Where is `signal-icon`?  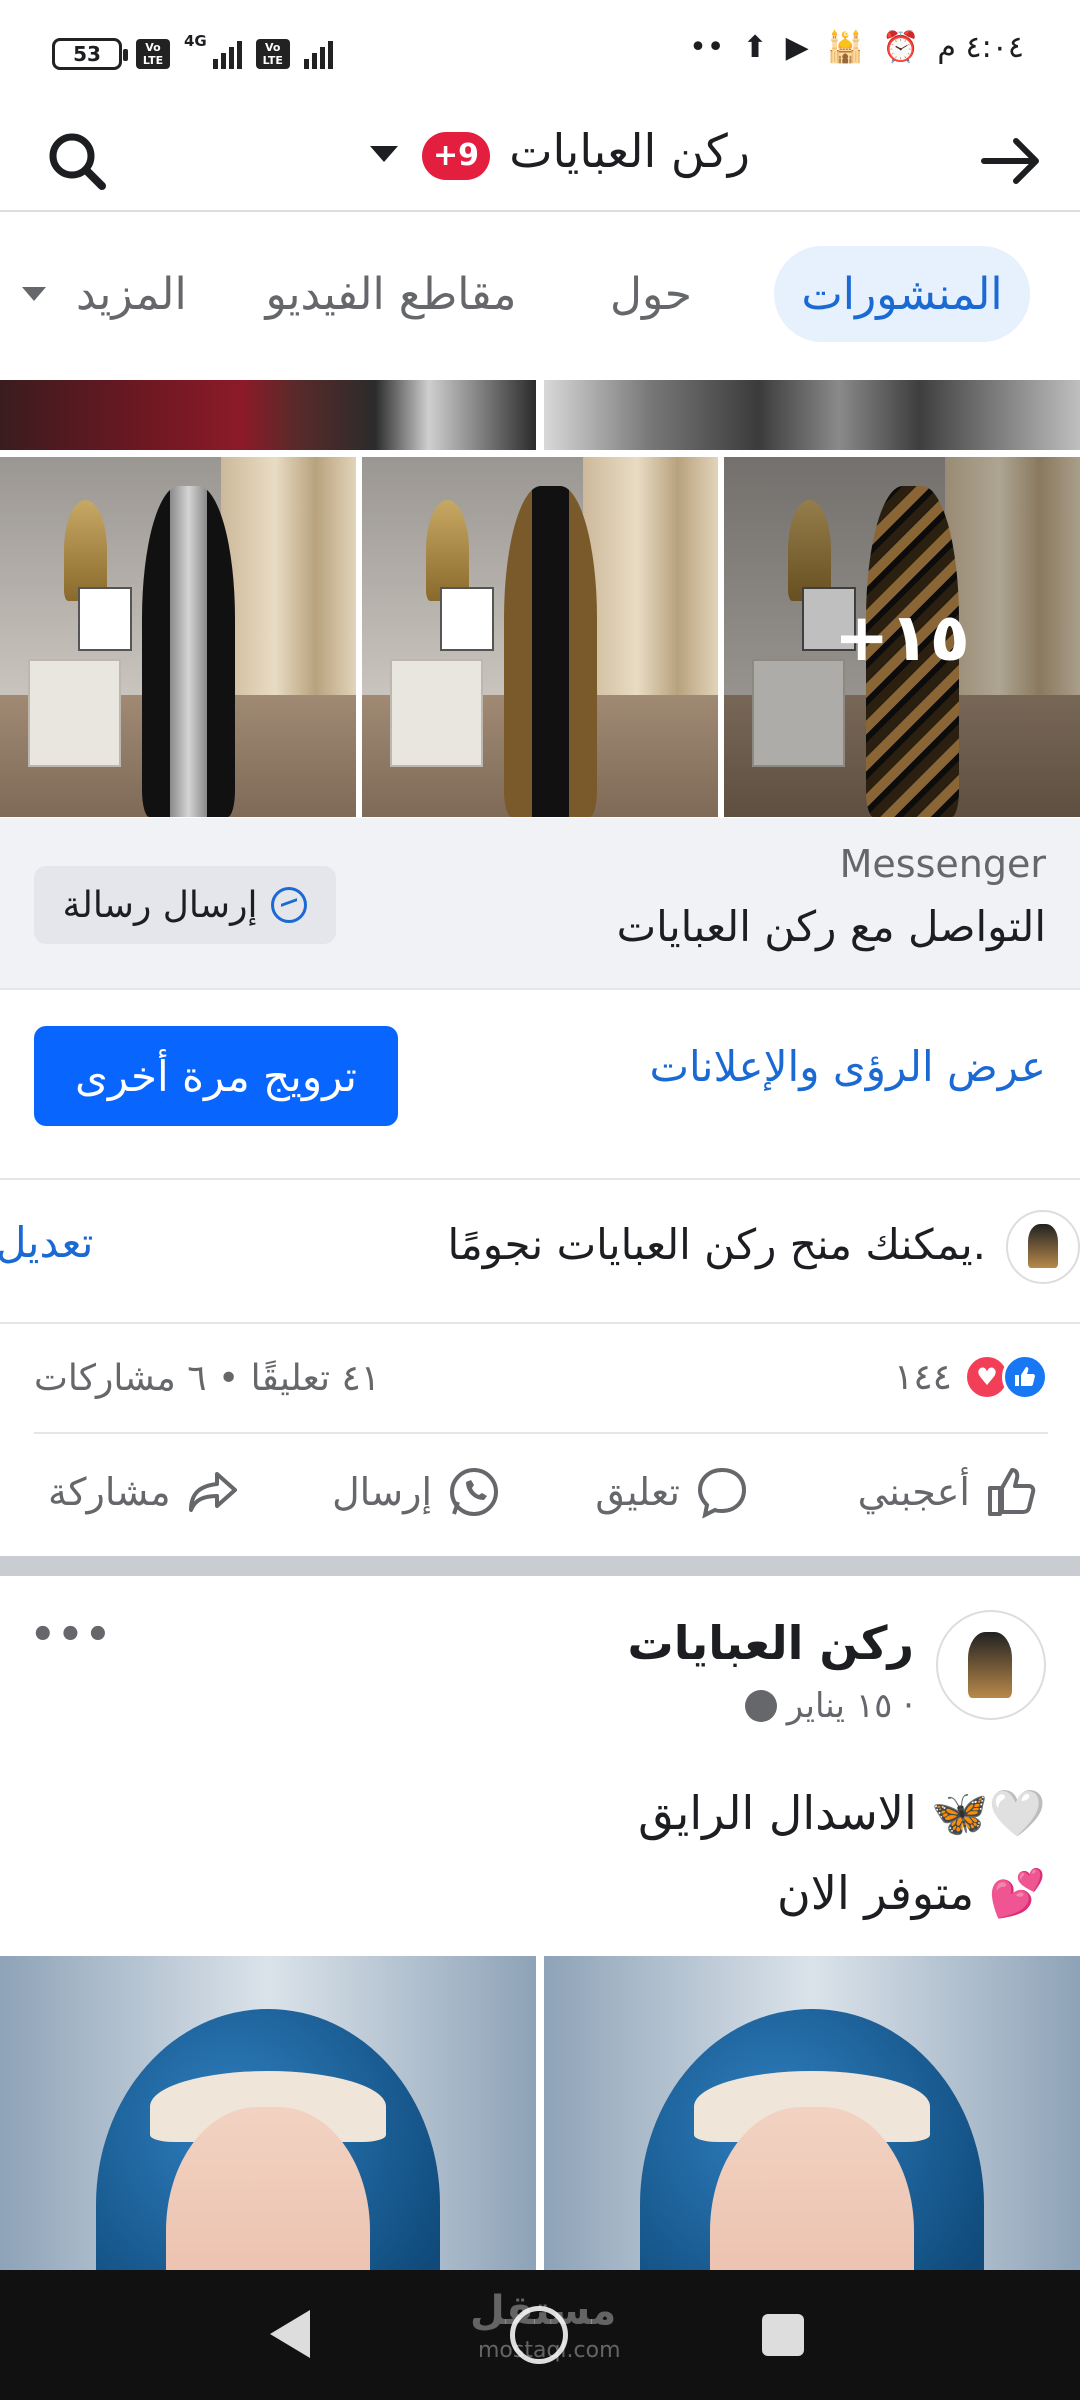 signal-icon is located at coordinates (227, 54).